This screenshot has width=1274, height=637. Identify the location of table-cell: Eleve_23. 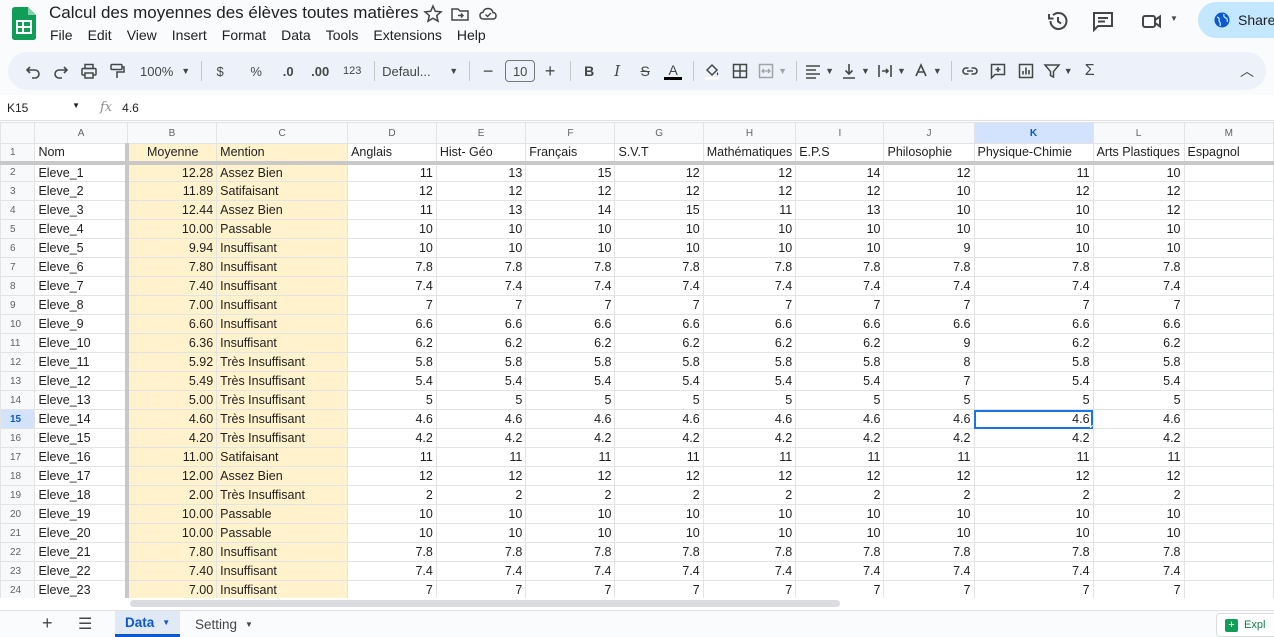
(82, 590).